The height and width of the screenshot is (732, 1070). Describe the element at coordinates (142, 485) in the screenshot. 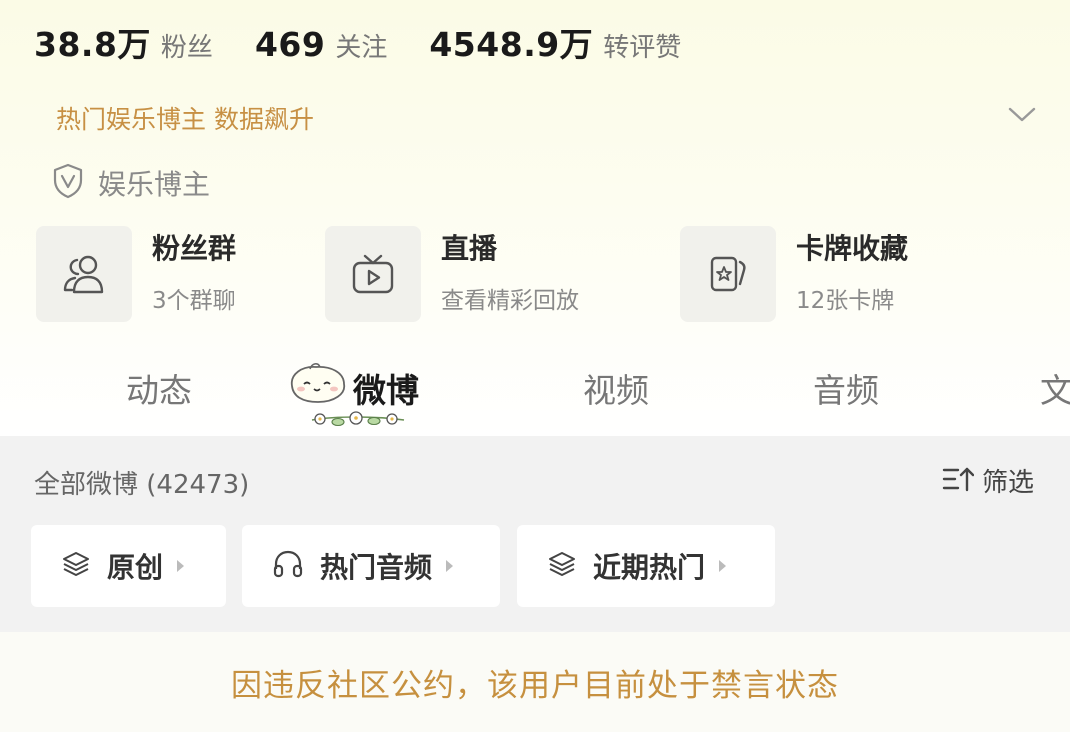

I see `feed-title: 全部微博 (42473)` at that location.